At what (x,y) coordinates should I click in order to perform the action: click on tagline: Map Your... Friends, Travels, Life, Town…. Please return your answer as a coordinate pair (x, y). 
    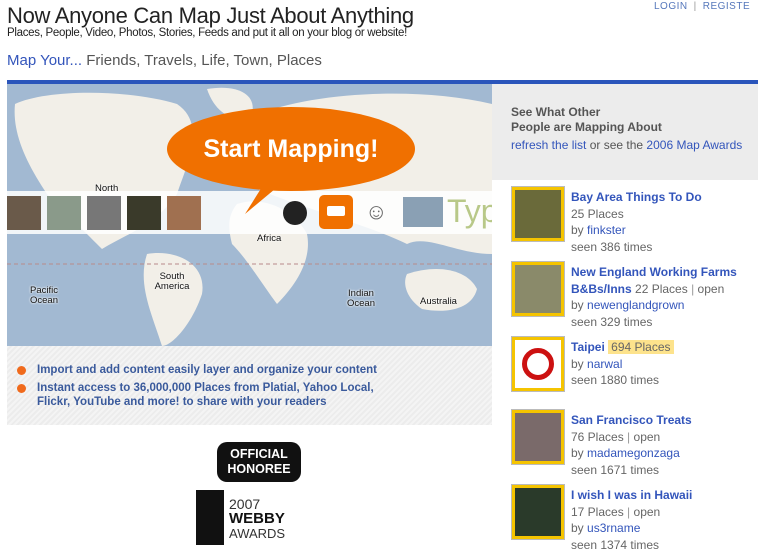
    Looking at the image, I should click on (164, 60).